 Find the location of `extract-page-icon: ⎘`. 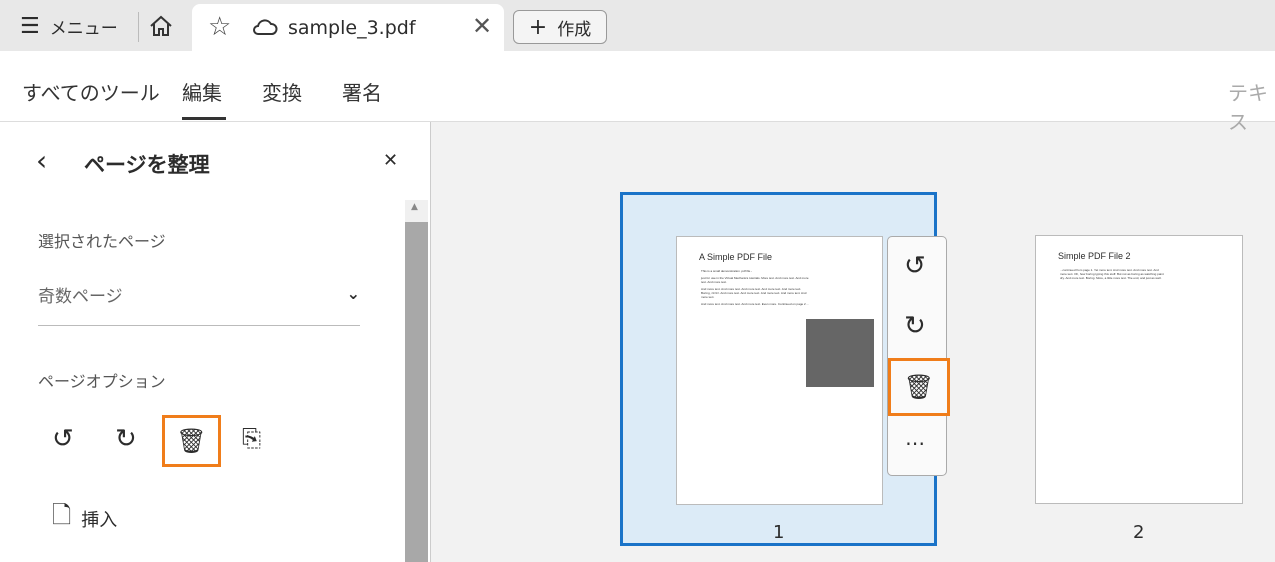

extract-page-icon: ⎘ is located at coordinates (251, 438).